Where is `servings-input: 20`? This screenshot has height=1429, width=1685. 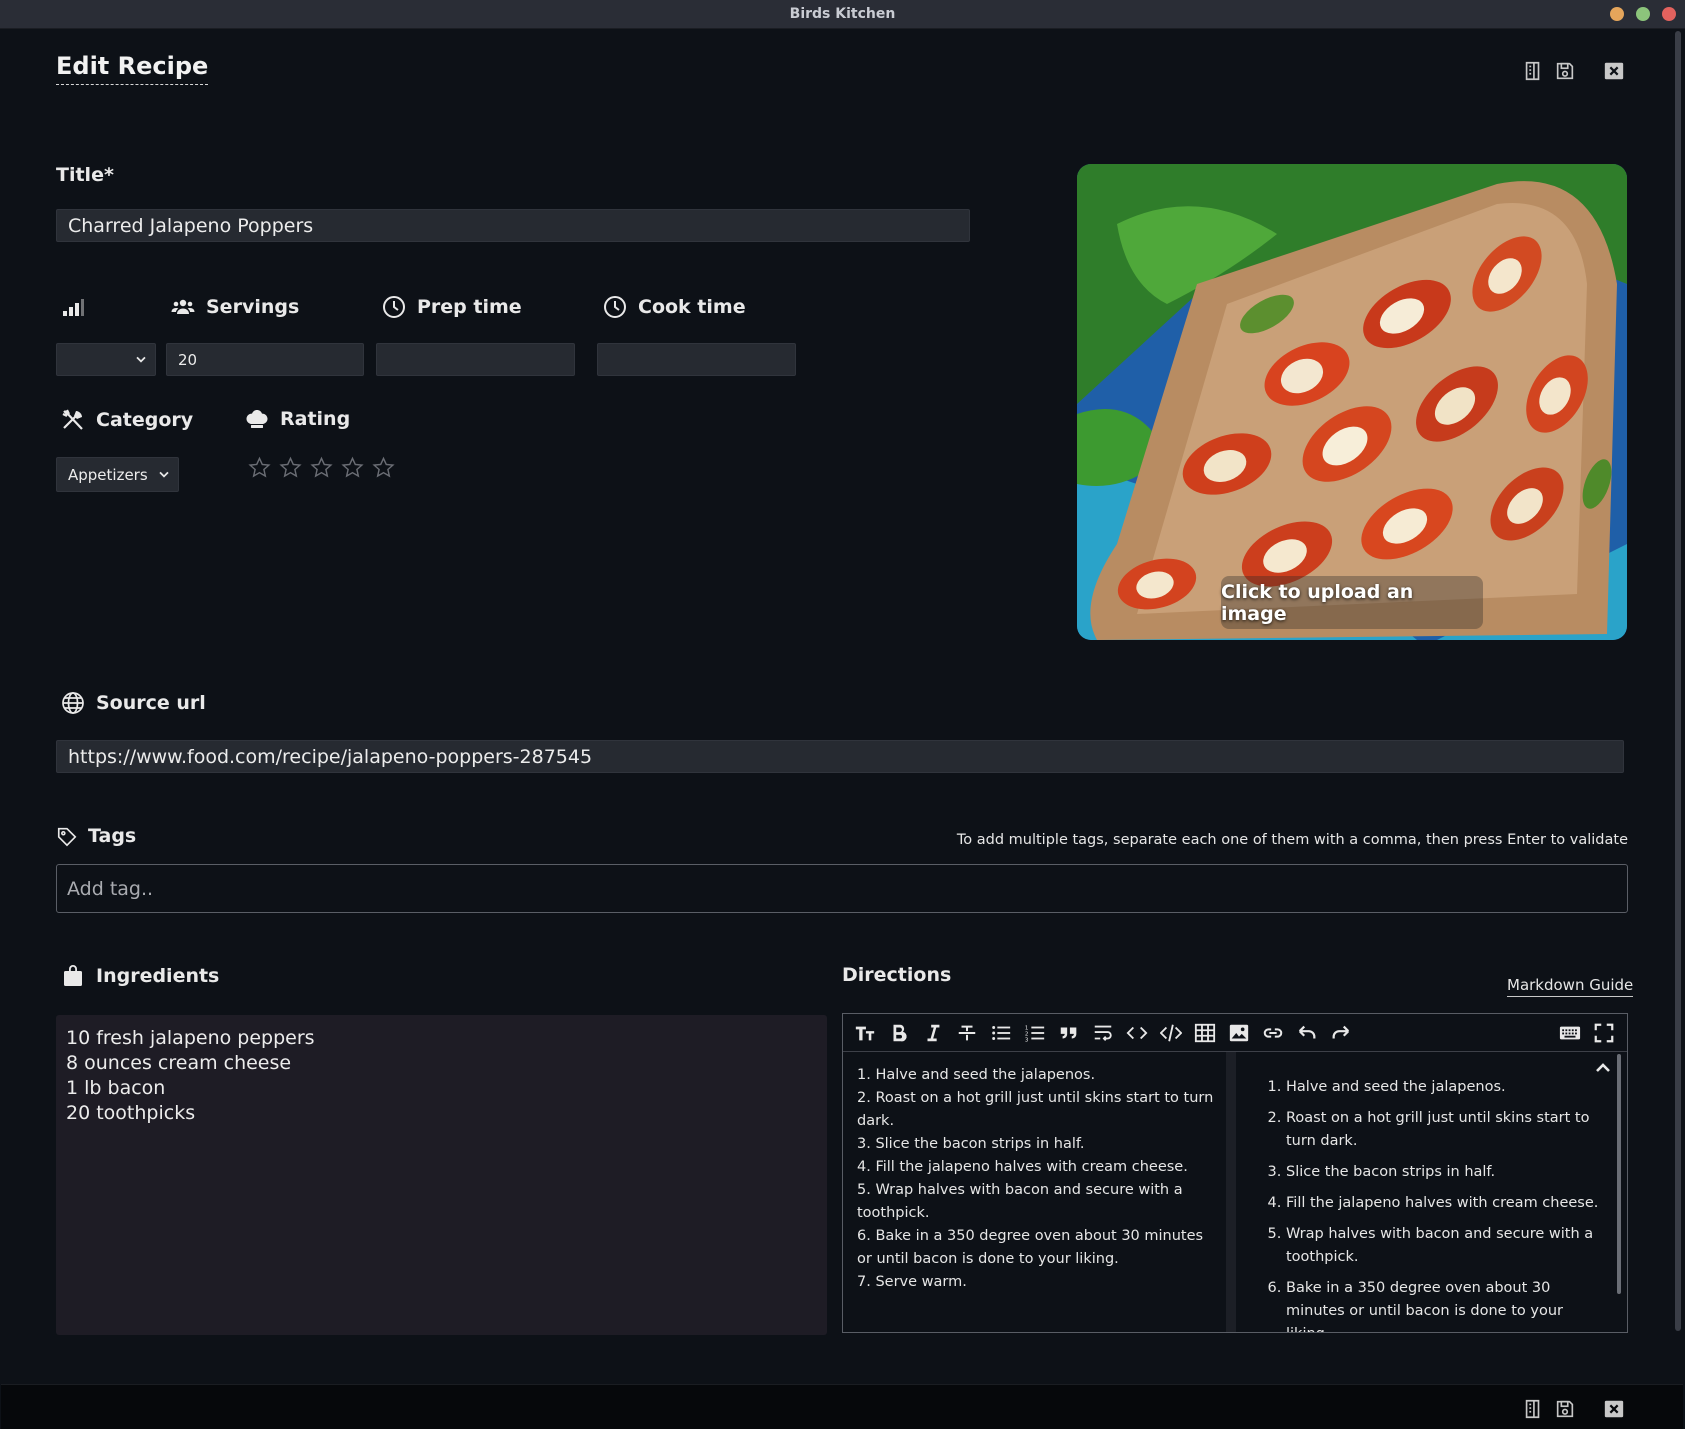
servings-input: 20 is located at coordinates (265, 359).